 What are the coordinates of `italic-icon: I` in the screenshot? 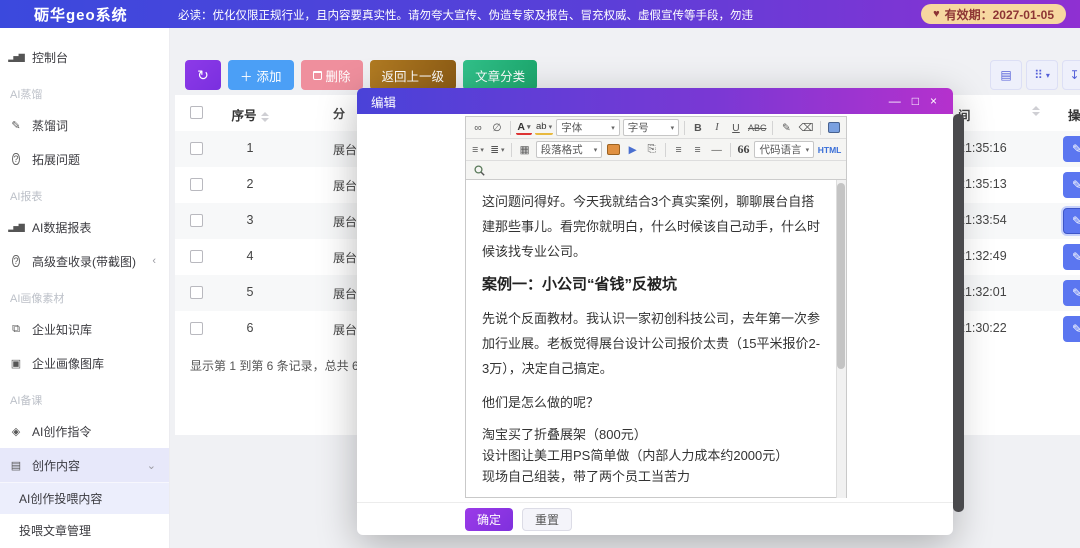 It's located at (717, 127).